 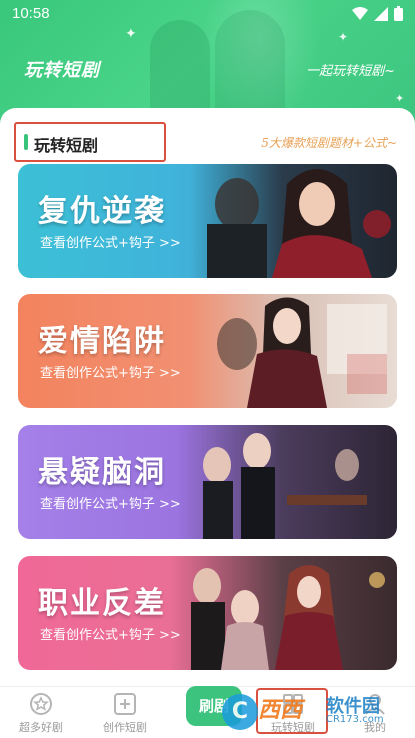 I want to click on card-title: 职业反差, so click(x=102, y=603).